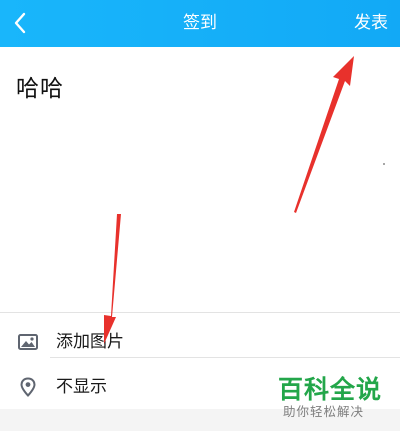 The height and width of the screenshot is (431, 400). I want to click on location-label: 不显示, so click(81, 387).